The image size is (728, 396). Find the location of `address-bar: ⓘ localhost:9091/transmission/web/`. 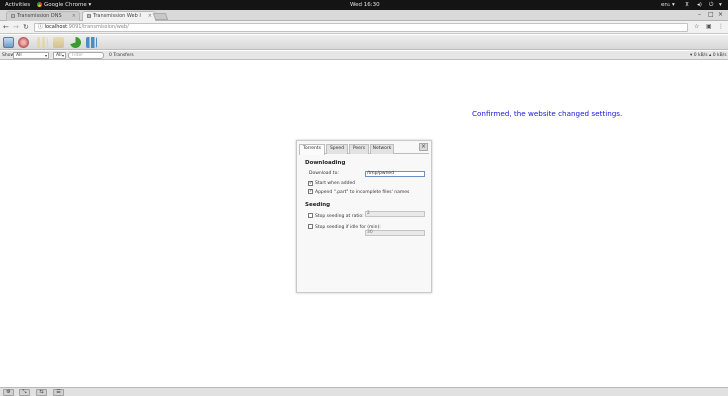

address-bar: ⓘ localhost:9091/transmission/web/ is located at coordinates (361, 27).